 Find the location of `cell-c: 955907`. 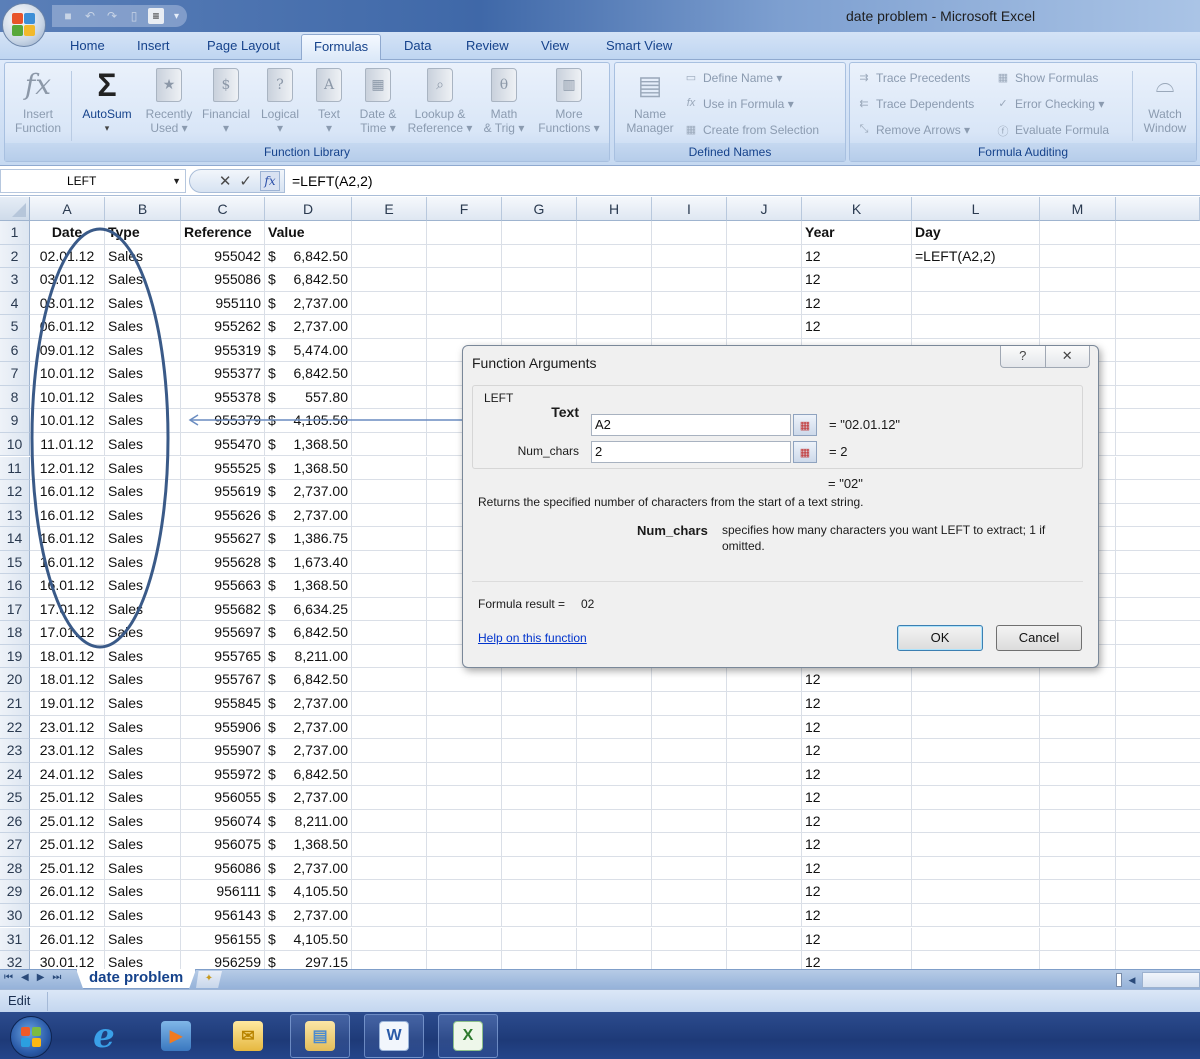

cell-c: 955907 is located at coordinates (223, 751).